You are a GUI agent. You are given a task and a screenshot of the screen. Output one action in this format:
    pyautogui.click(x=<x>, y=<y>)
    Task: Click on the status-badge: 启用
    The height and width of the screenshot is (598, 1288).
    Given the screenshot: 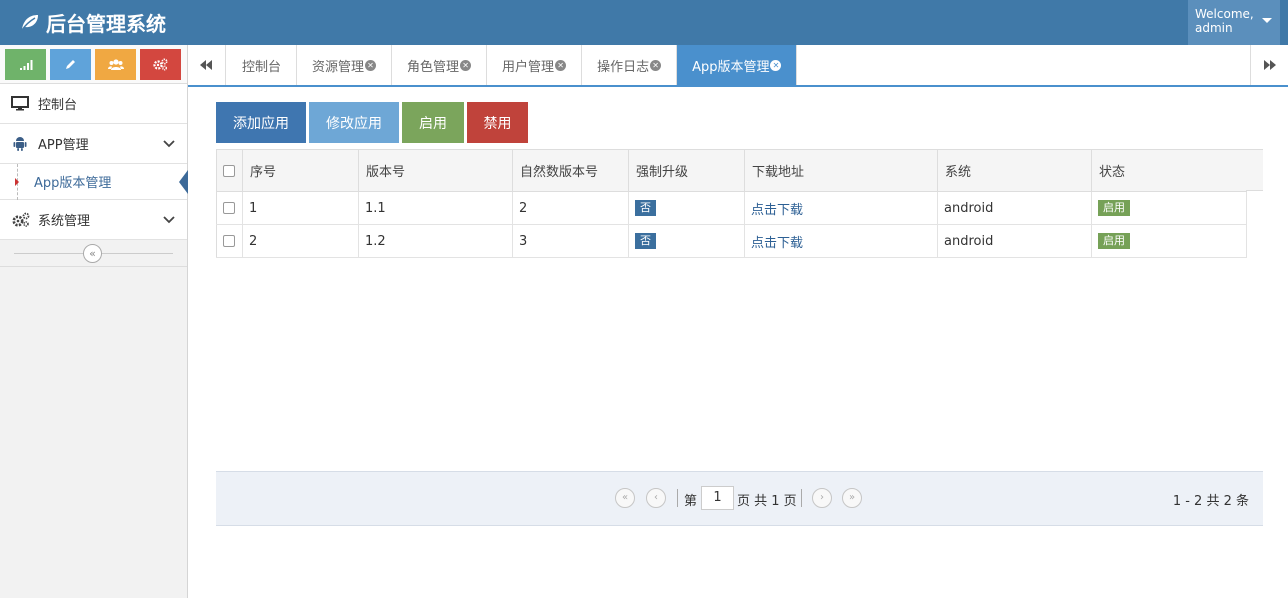 What is the action you would take?
    pyautogui.click(x=1114, y=241)
    